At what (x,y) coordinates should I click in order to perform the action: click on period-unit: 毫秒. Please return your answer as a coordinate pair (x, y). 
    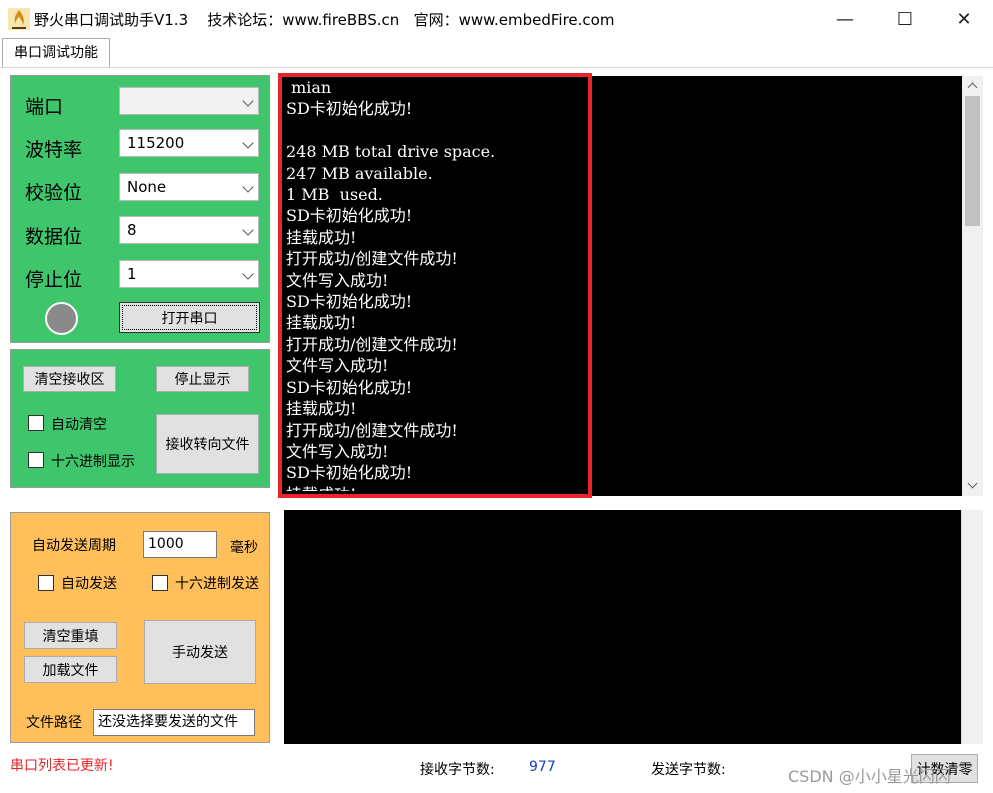
    Looking at the image, I should click on (244, 548).